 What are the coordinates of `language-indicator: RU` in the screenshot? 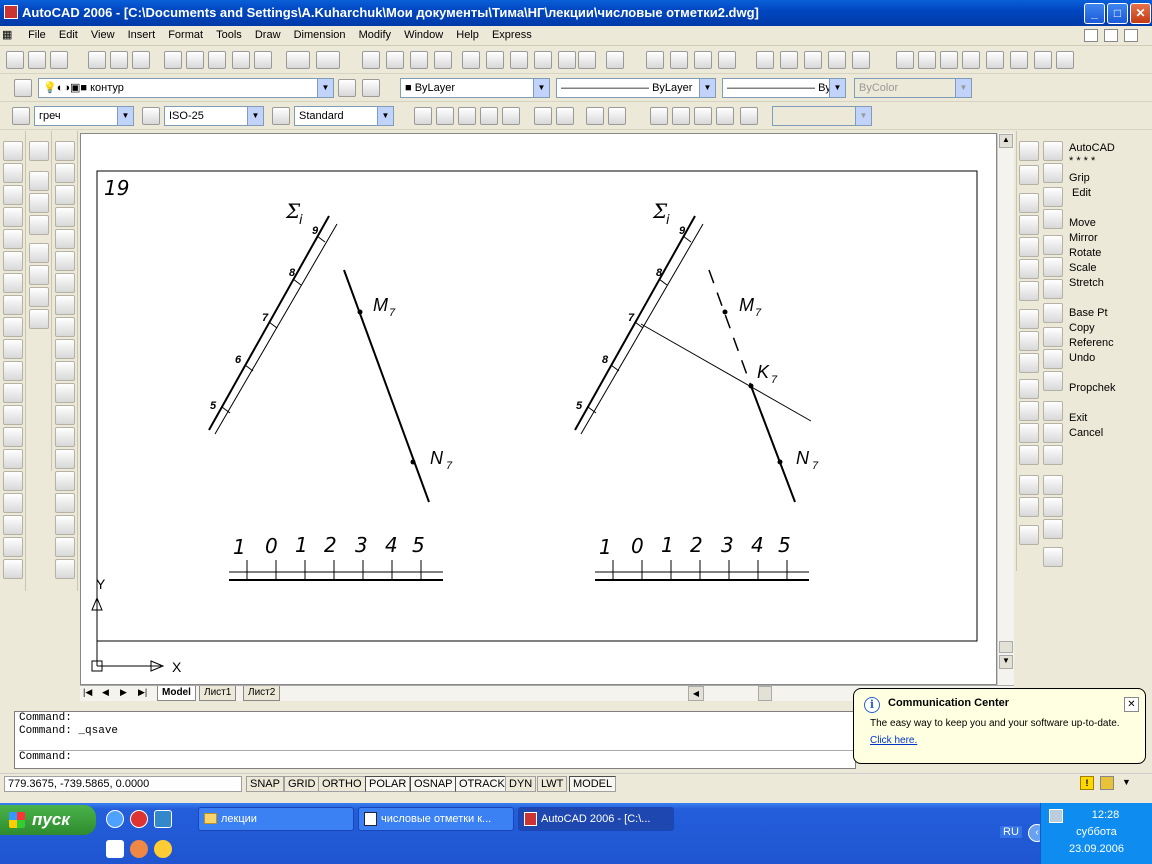 It's located at (1011, 832).